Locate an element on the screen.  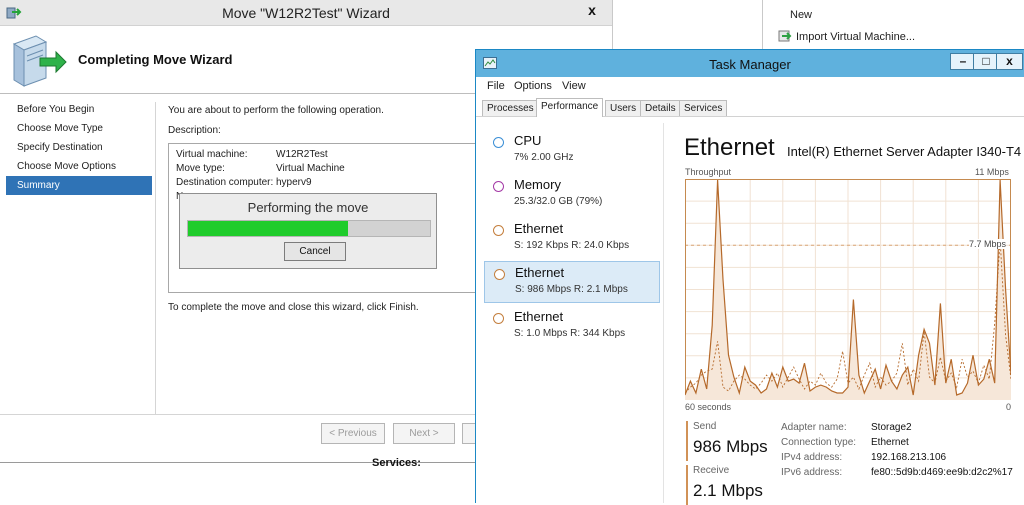
progress-dialog: Performing the move Cancel is located at coordinates (308, 231).